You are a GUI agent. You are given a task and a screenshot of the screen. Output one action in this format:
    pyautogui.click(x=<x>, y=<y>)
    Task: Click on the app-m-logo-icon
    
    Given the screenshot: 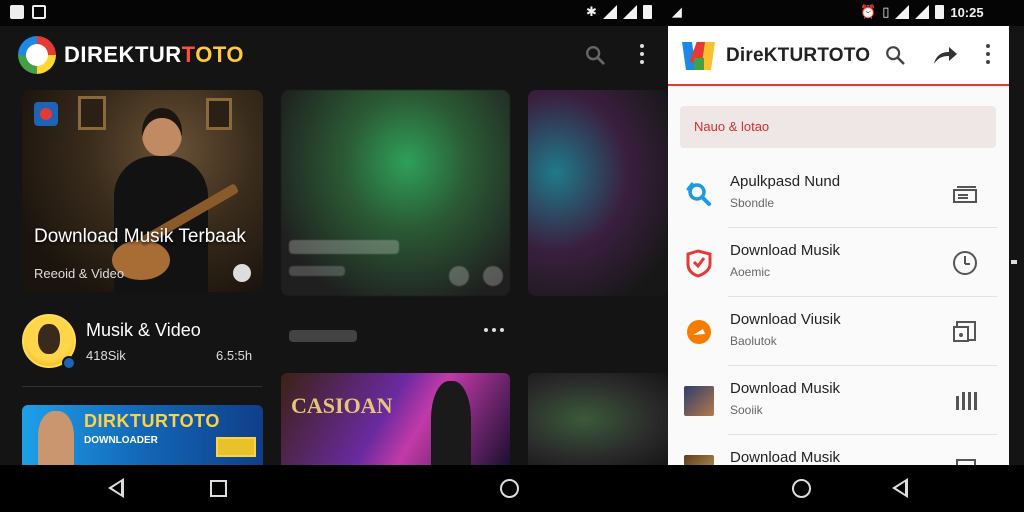 What is the action you would take?
    pyautogui.click(x=698, y=56)
    